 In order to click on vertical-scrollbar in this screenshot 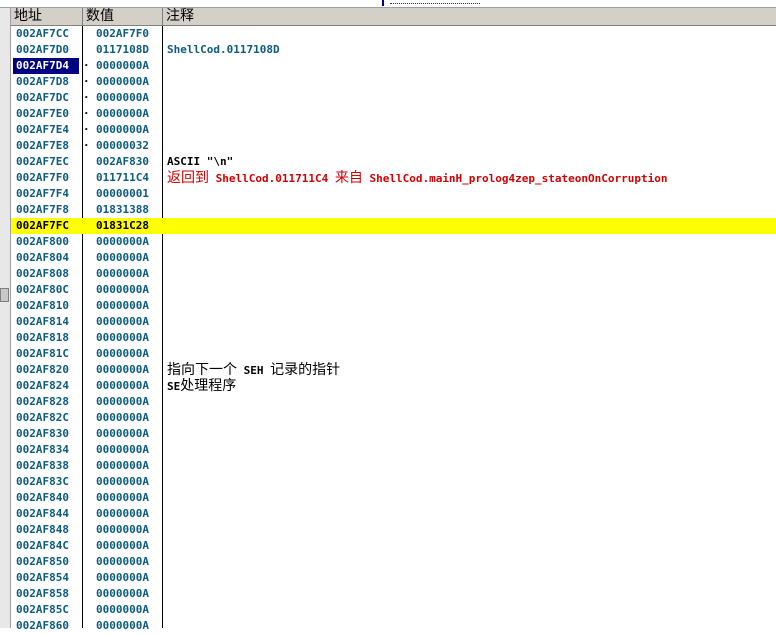, I will do `click(5, 318)`.